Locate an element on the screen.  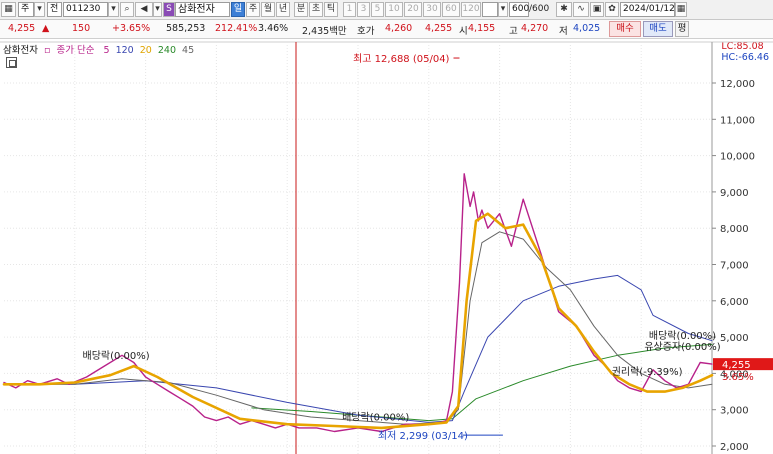
y-tick-label: 3,000 is located at coordinates (734, 411).